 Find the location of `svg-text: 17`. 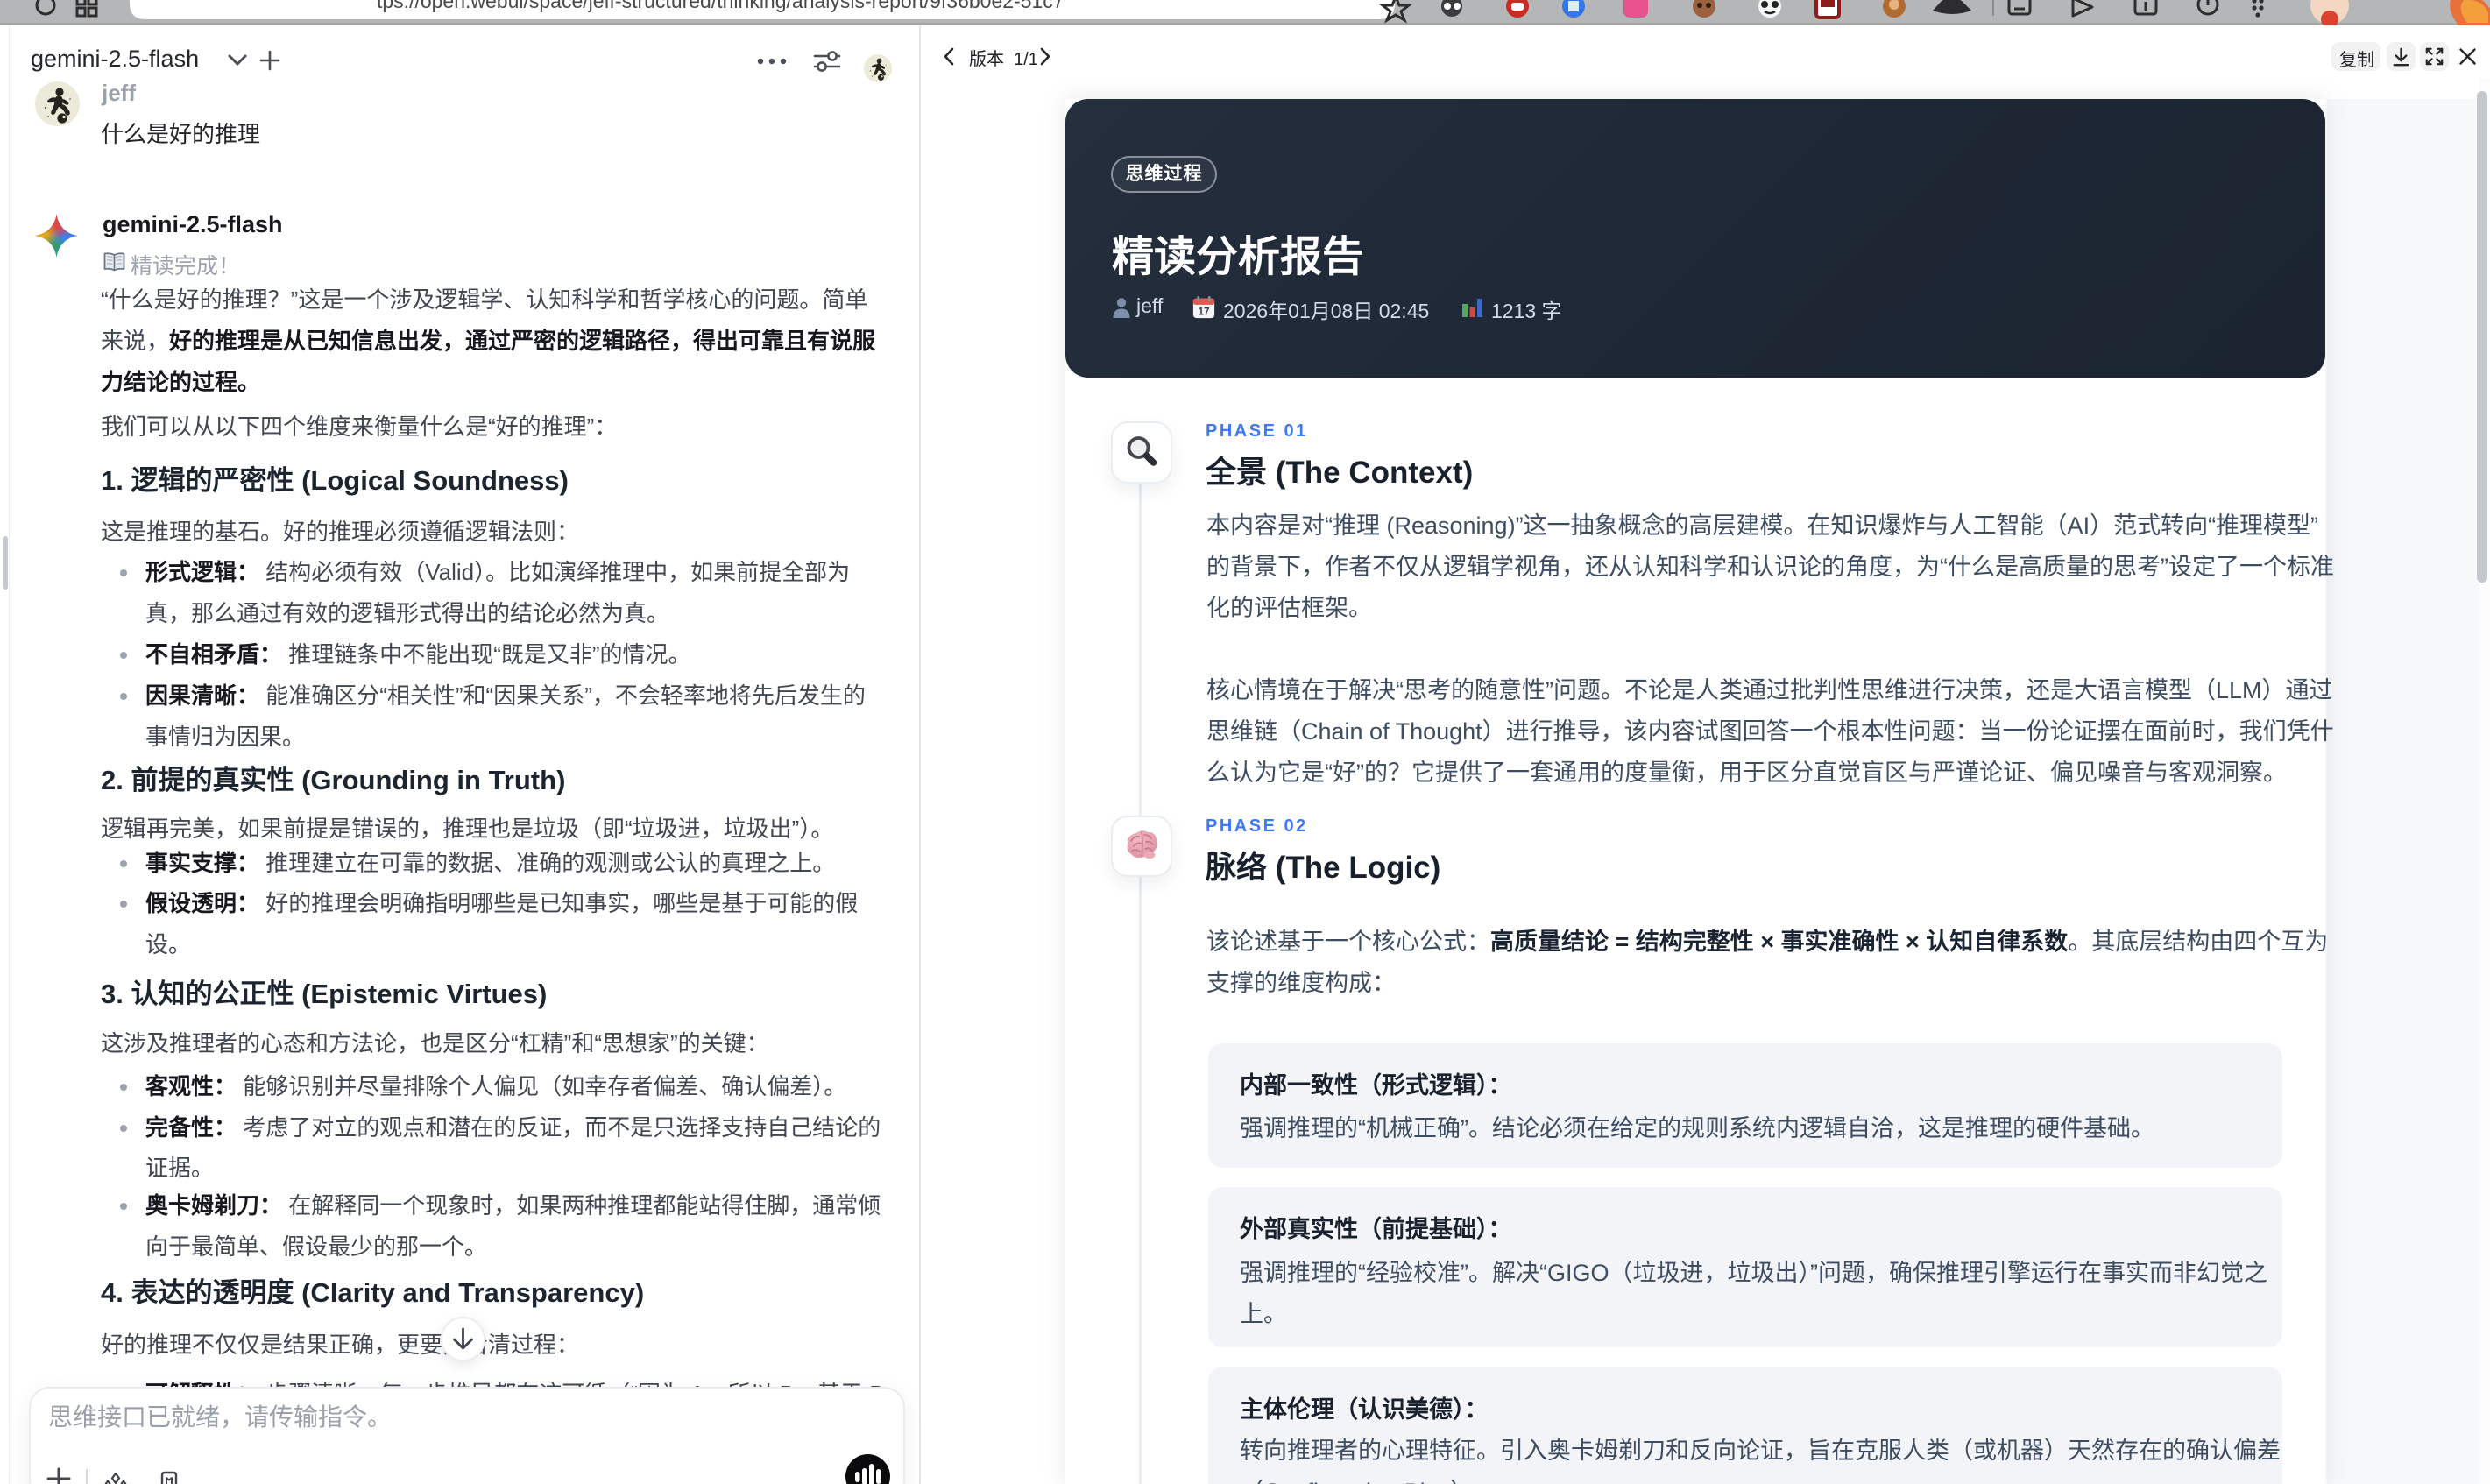

svg-text: 17 is located at coordinates (1204, 313).